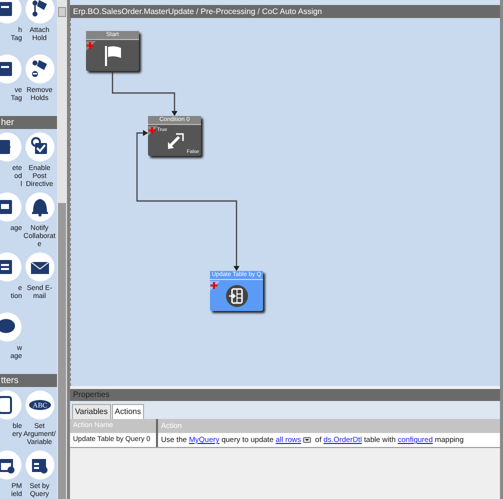  What do you see at coordinates (11, 327) in the screenshot?
I see `speech-bubble-icon` at bounding box center [11, 327].